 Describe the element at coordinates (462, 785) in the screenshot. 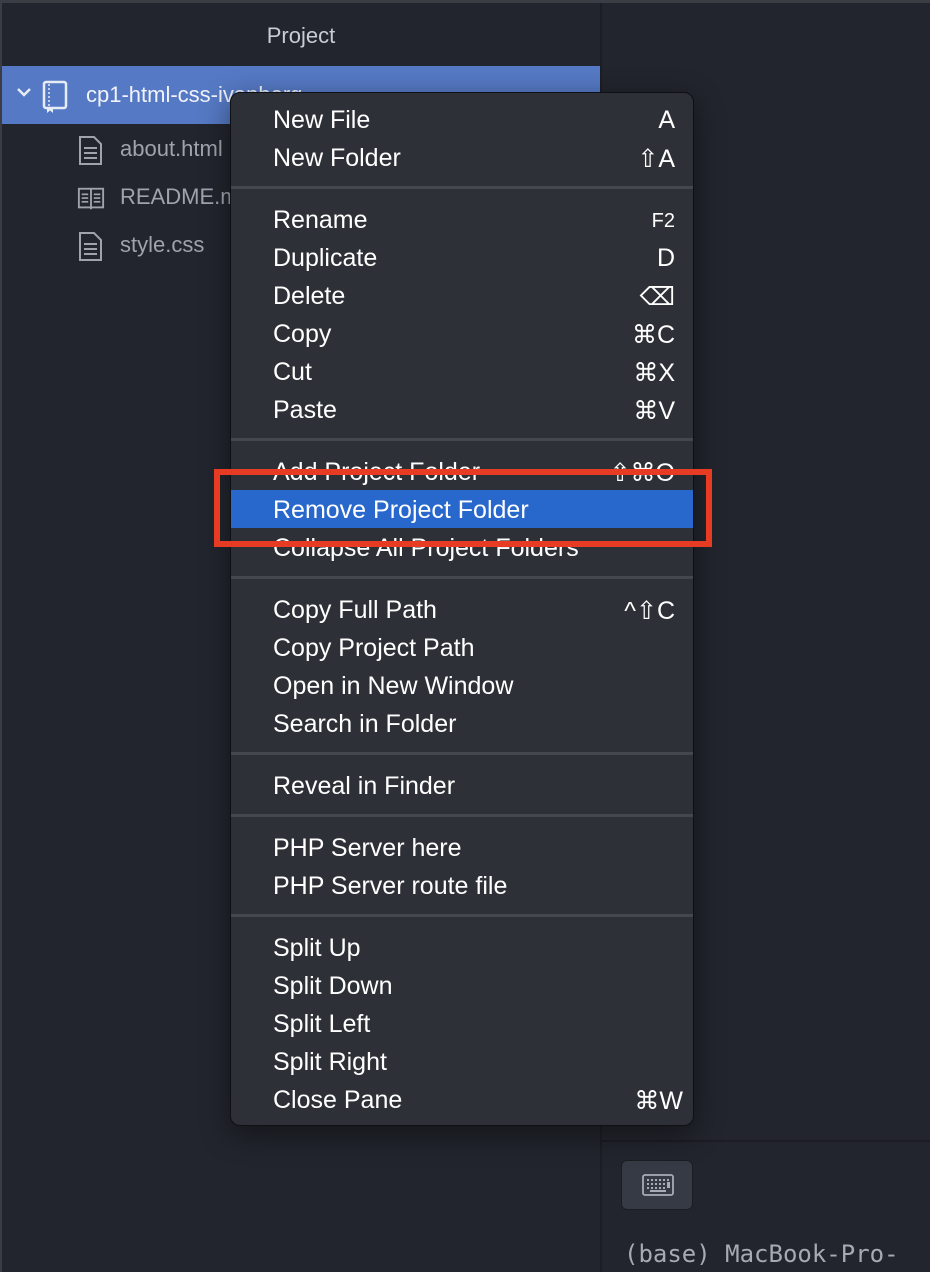

I see `menu-item-reveal-in-finder: Reveal in Finder` at that location.